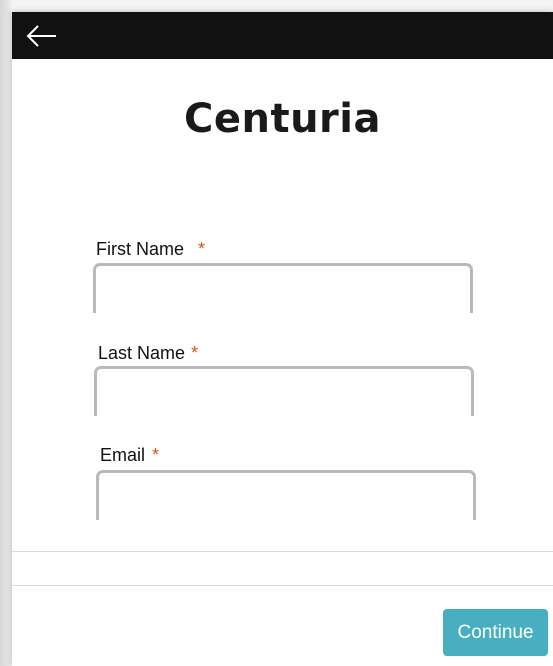  Describe the element at coordinates (123, 455) in the screenshot. I see `email-label-text: Email` at that location.